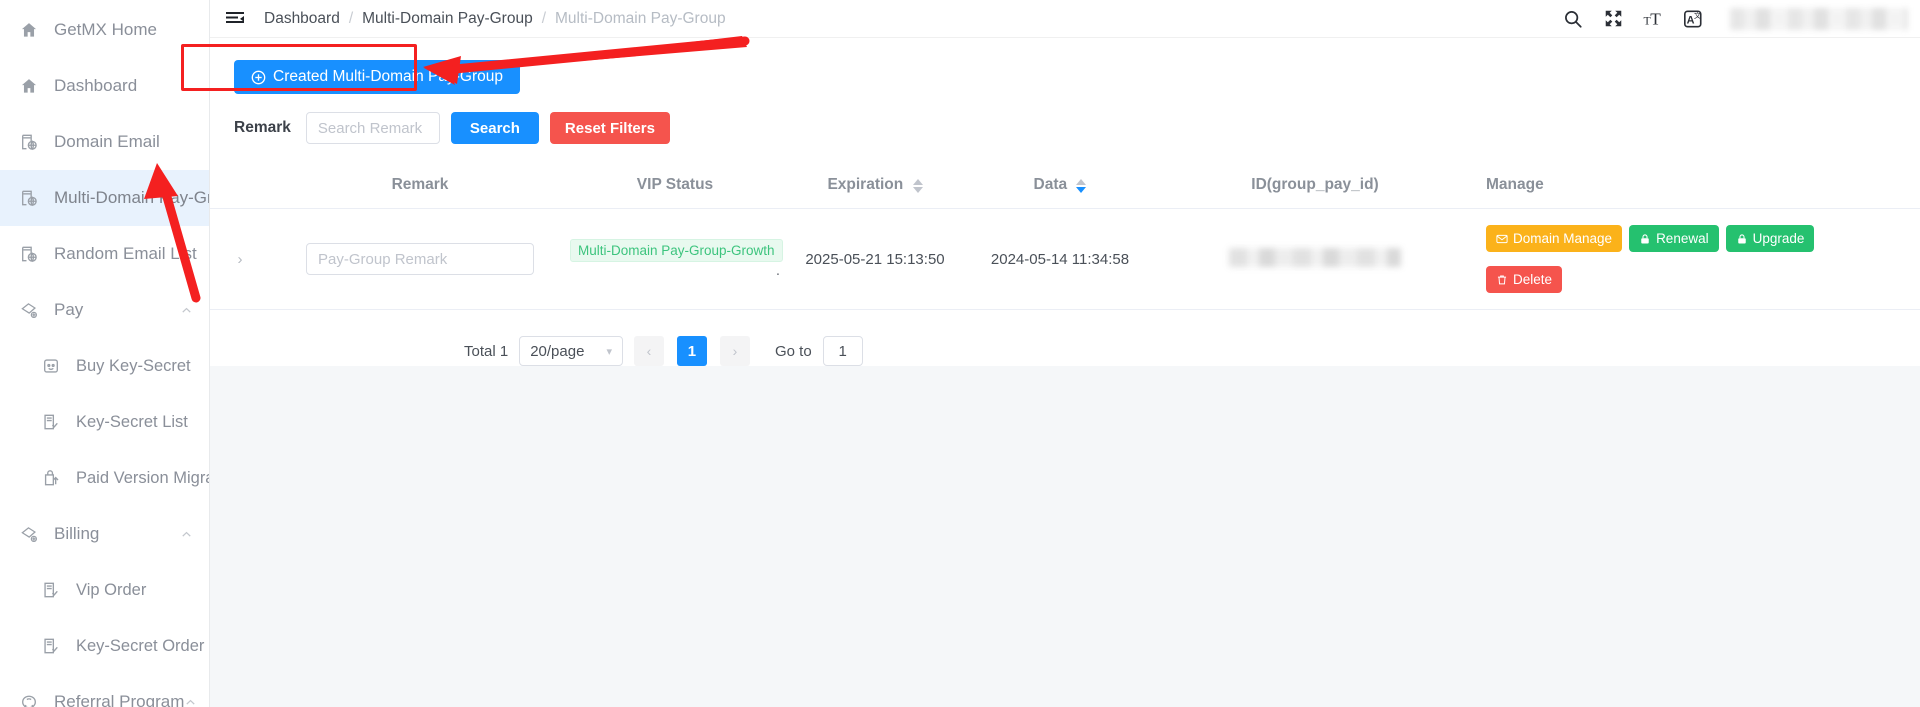 The width and height of the screenshot is (1920, 707). I want to click on chevron-down-icon: ▾, so click(609, 351).